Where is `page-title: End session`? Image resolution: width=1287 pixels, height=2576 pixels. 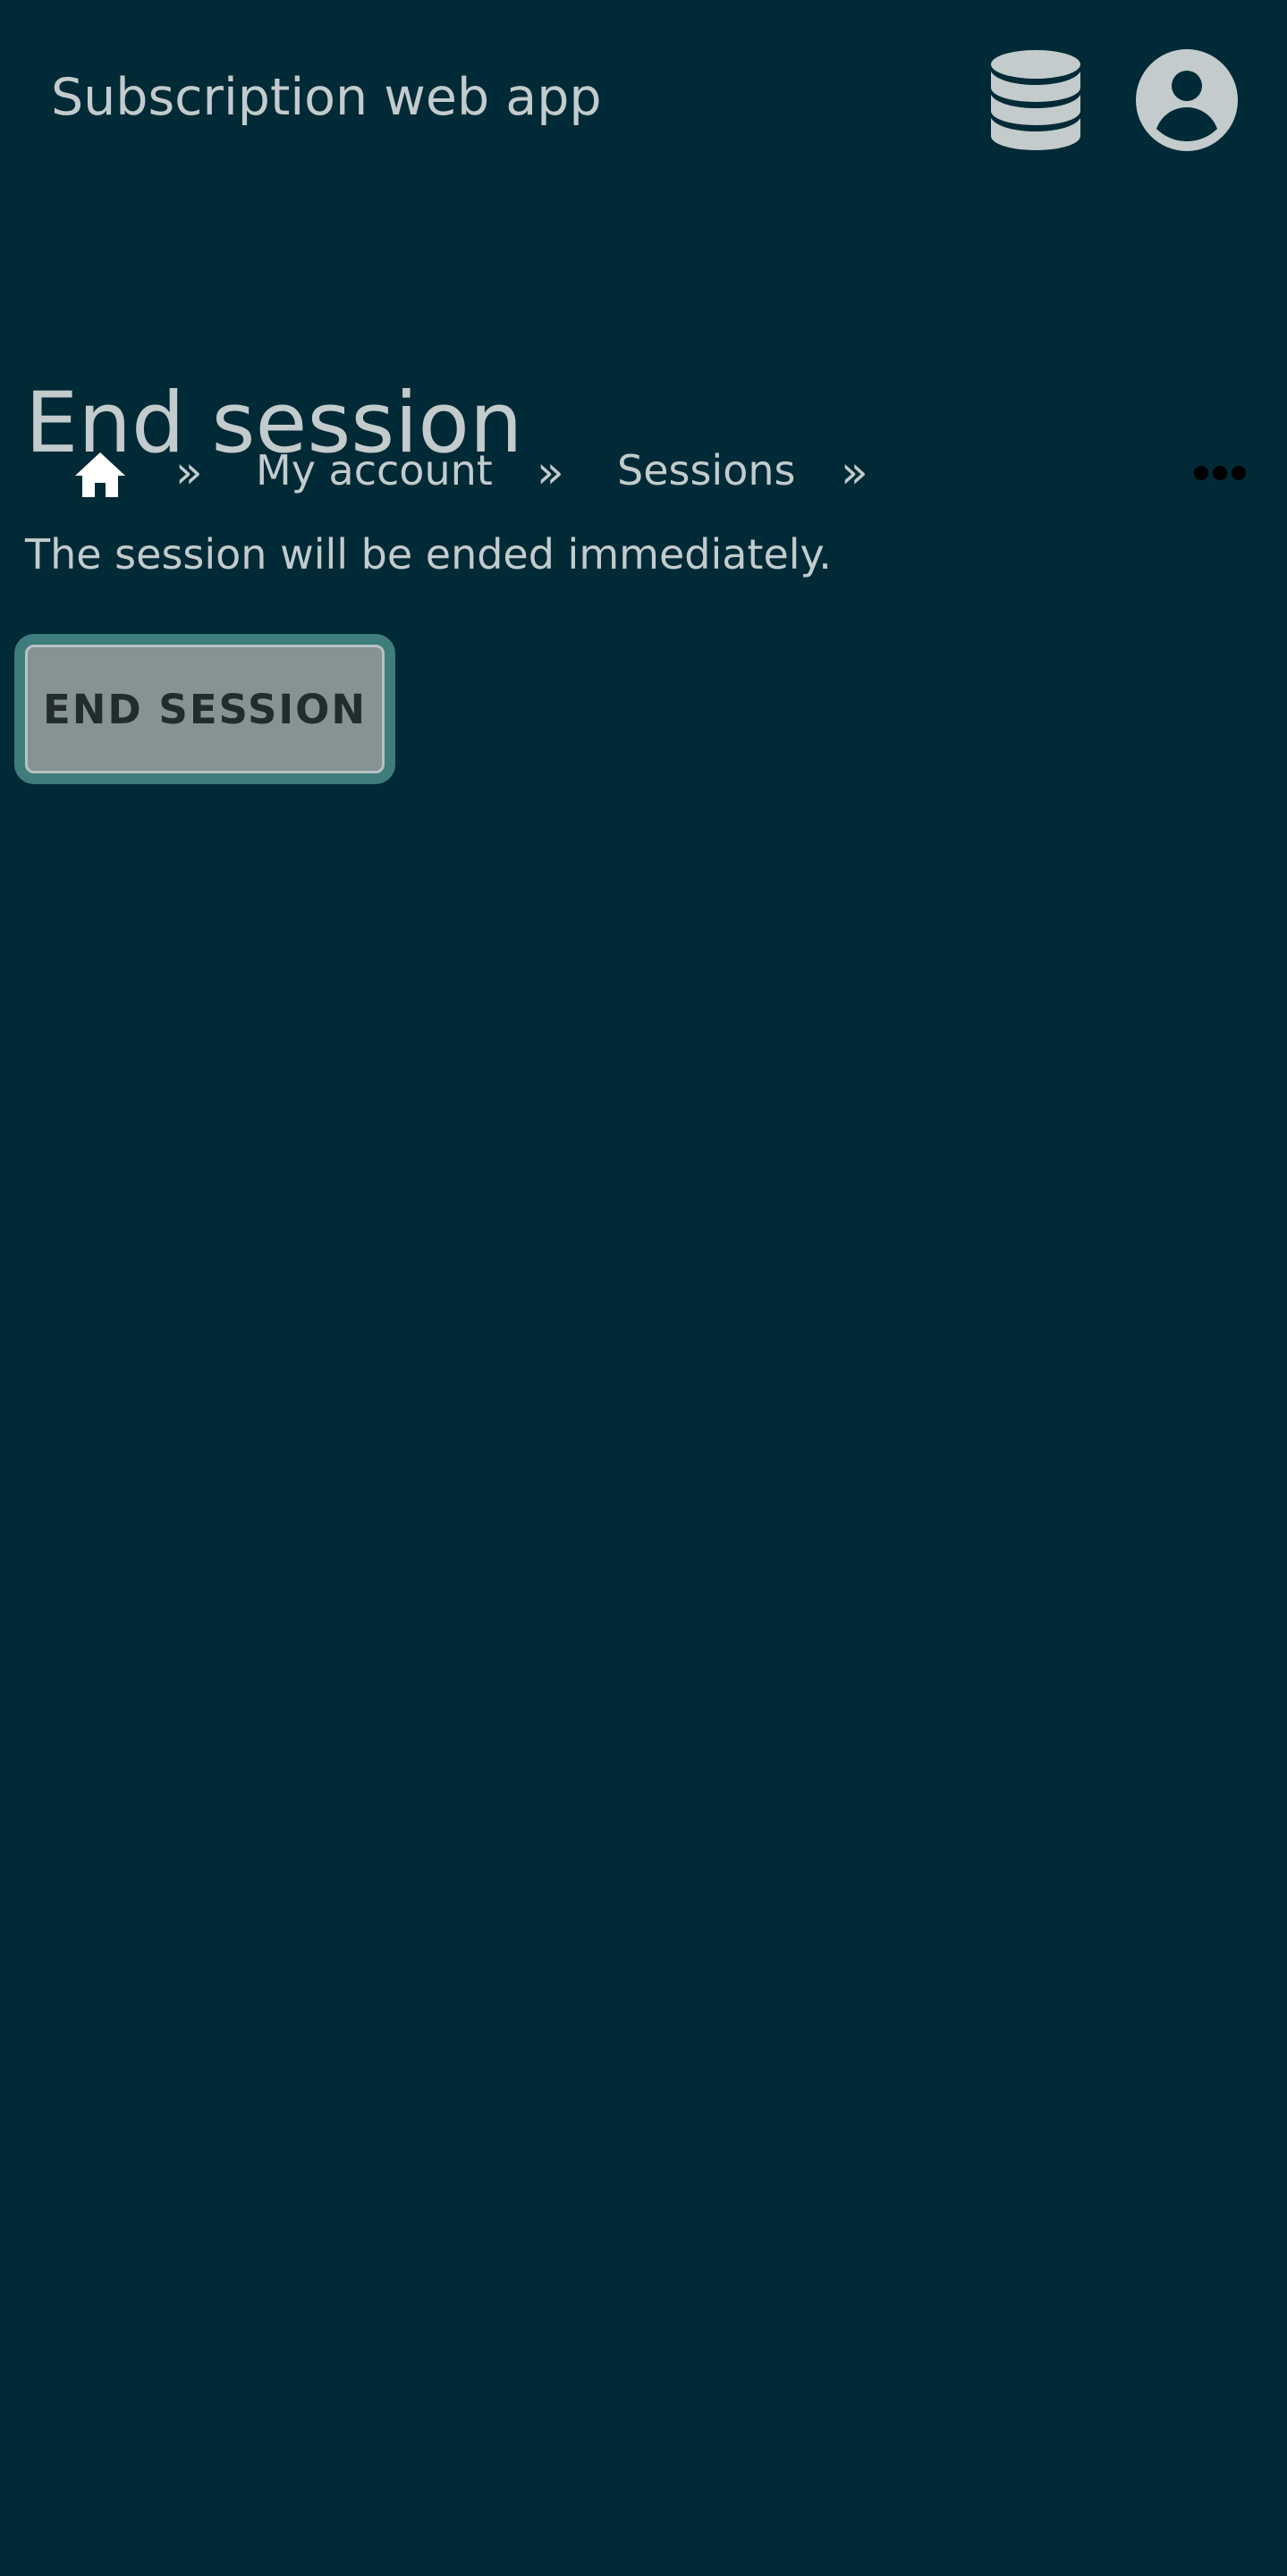 page-title: End session is located at coordinates (274, 423).